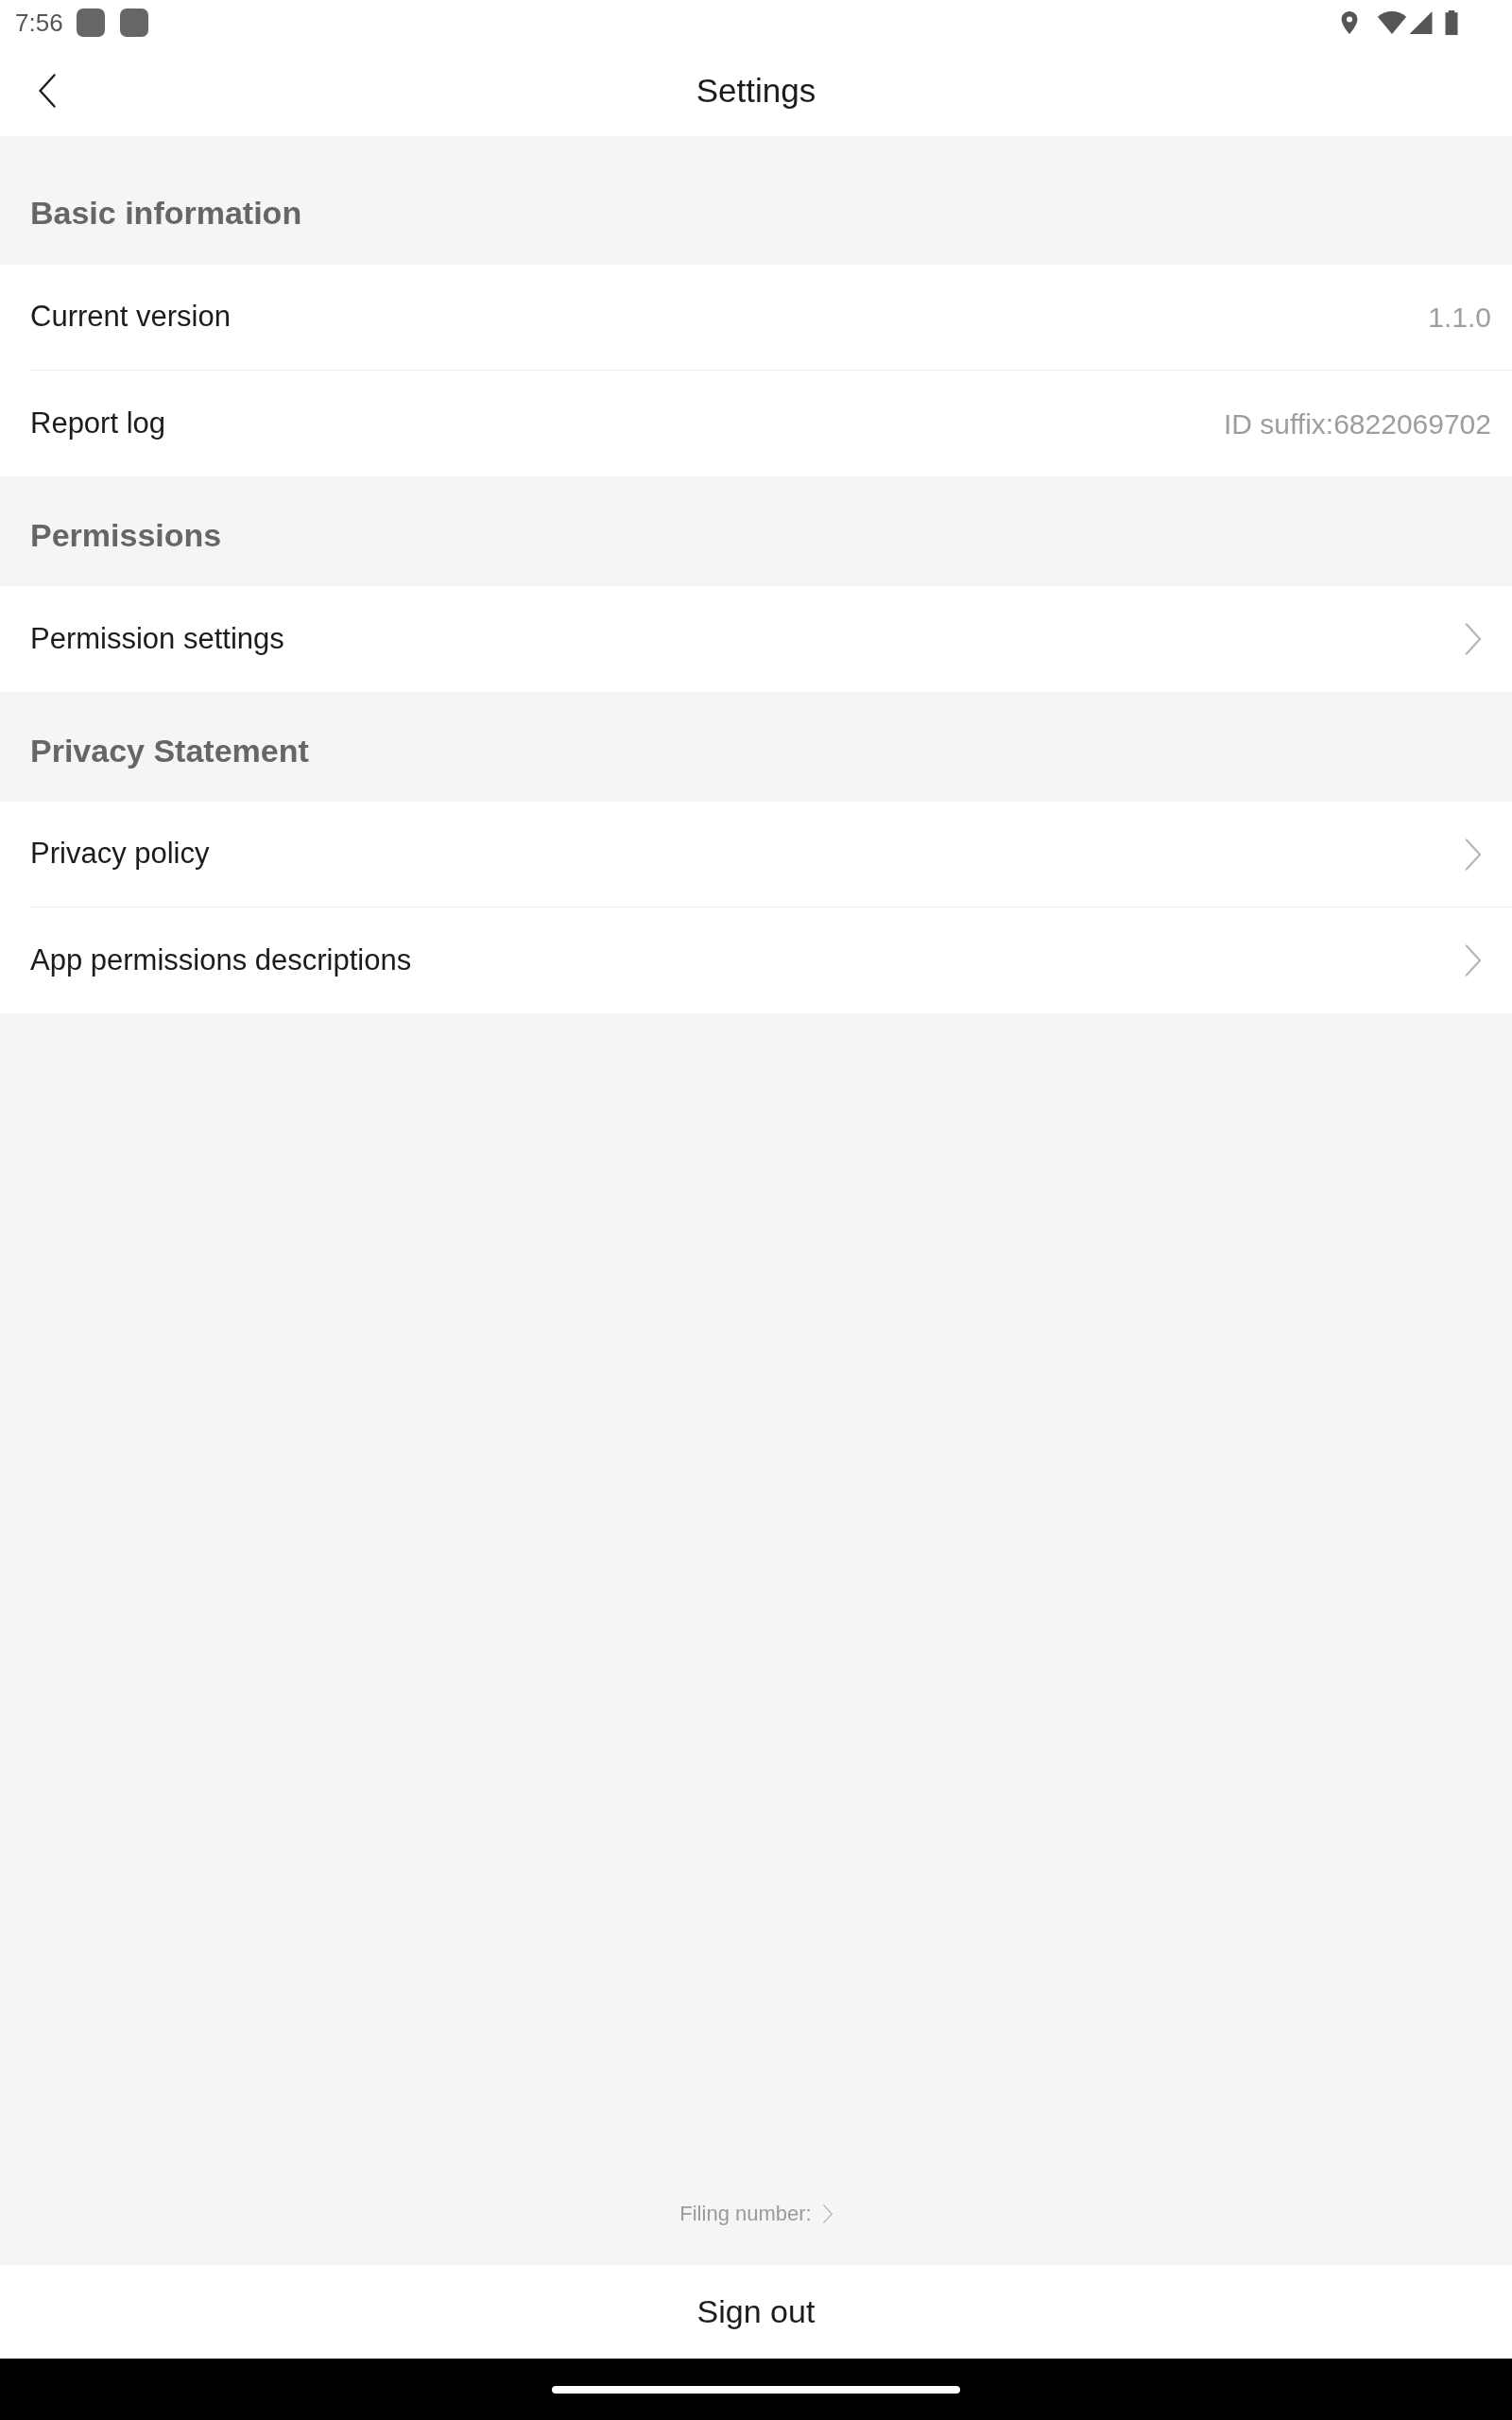  Describe the element at coordinates (126, 535) in the screenshot. I see `section-title: Permissions` at that location.